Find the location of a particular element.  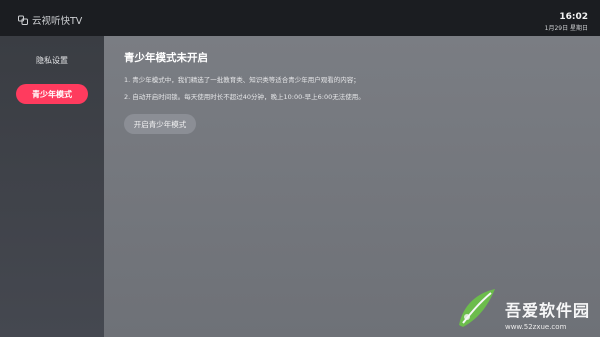

logo-icon is located at coordinates (23, 20).